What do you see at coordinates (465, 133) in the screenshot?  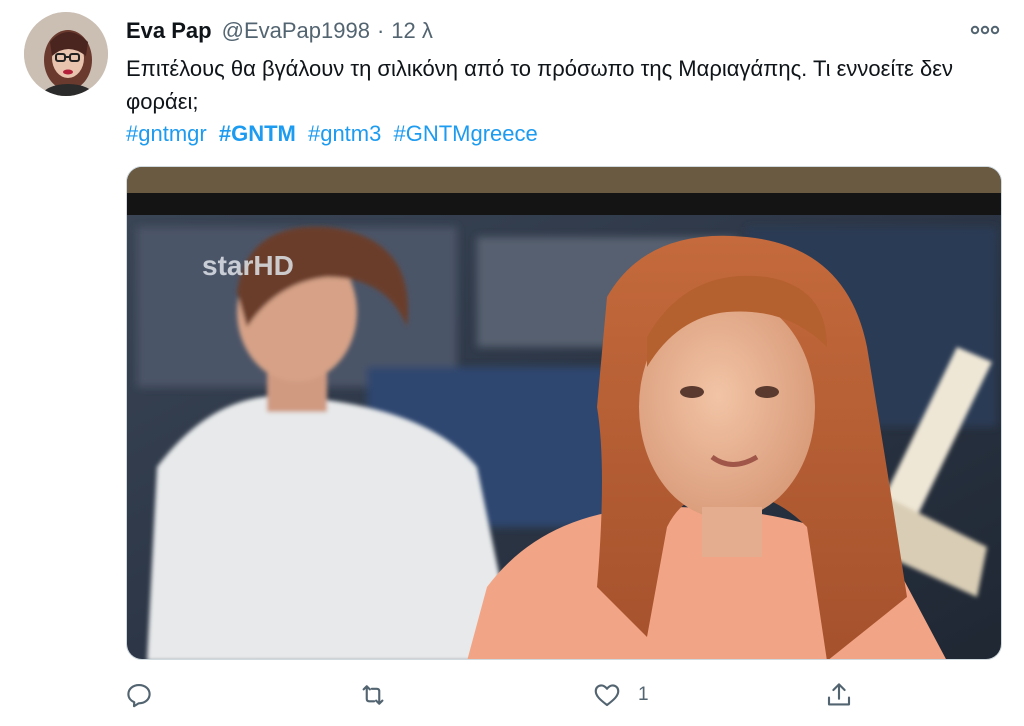 I see `hashtag-link: #GNTMgreece` at bounding box center [465, 133].